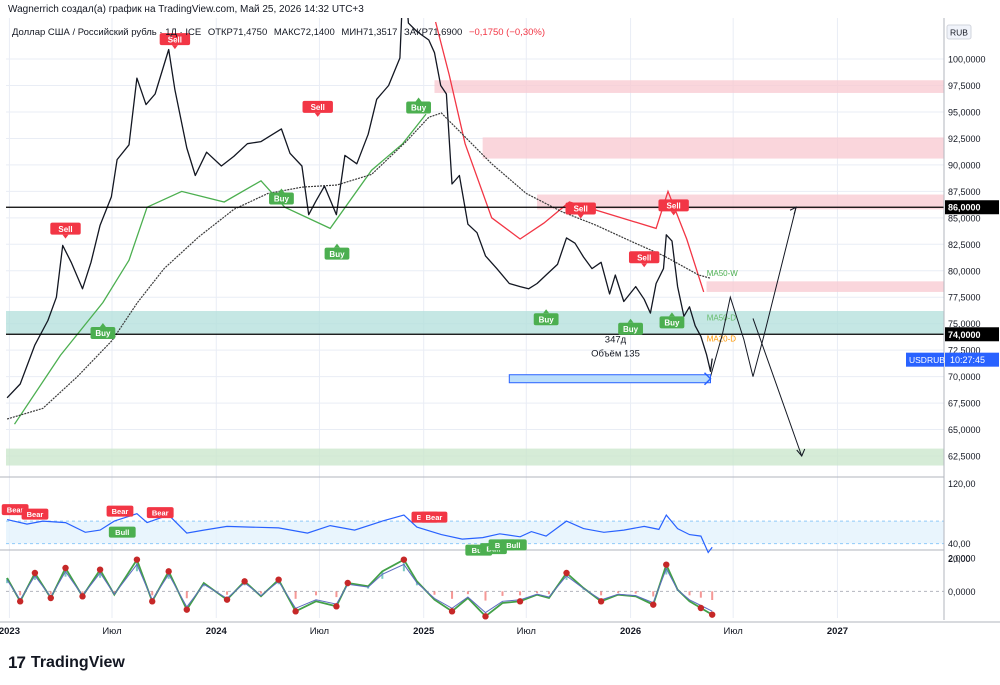 The height and width of the screenshot is (685, 1000). What do you see at coordinates (964, 218) in the screenshot?
I see `price-tick-label: 85,0000` at bounding box center [964, 218].